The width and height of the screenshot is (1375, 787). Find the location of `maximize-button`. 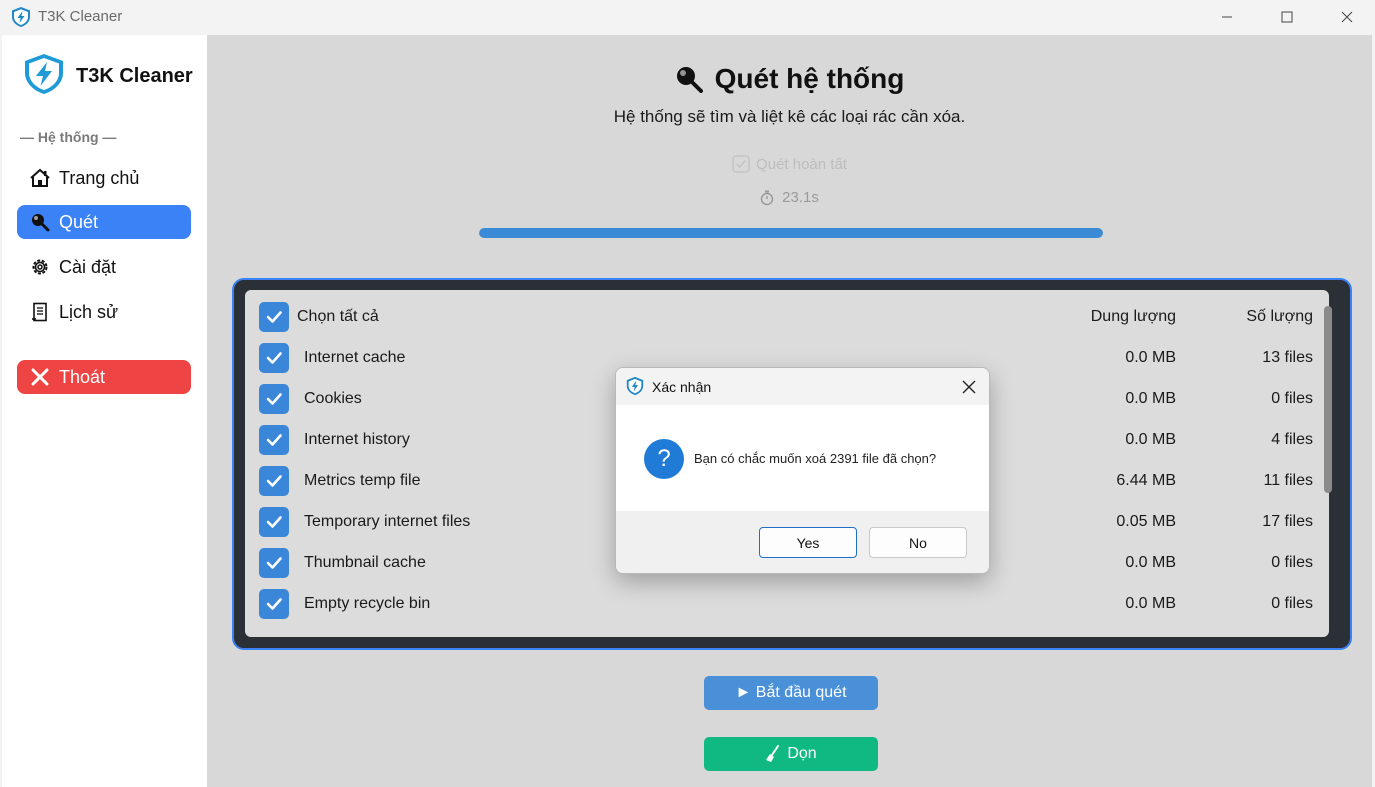

maximize-button is located at coordinates (1287, 17).